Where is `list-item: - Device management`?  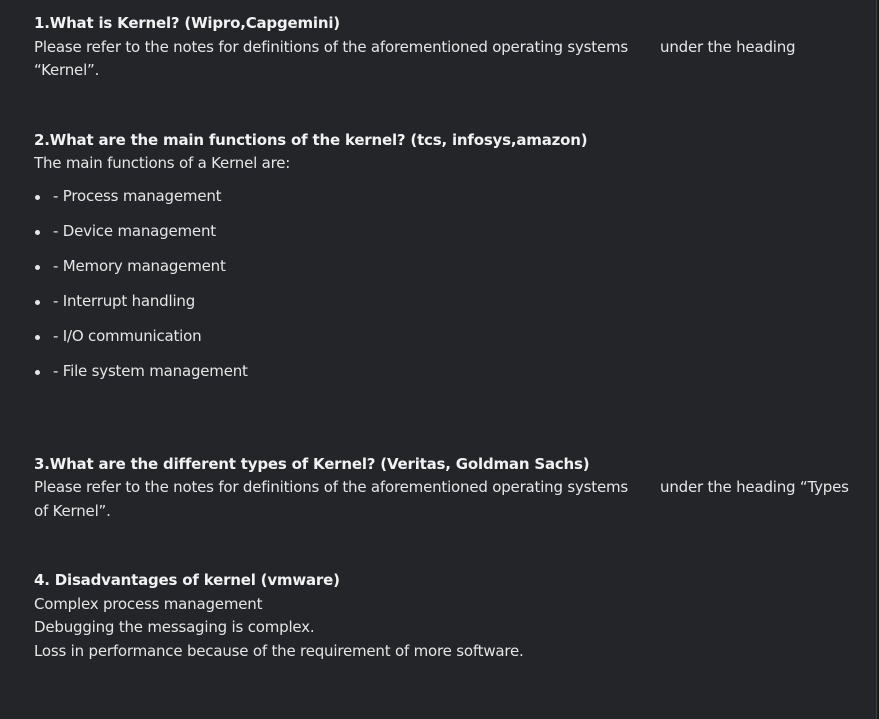
list-item: - Device management is located at coordinates (449, 237).